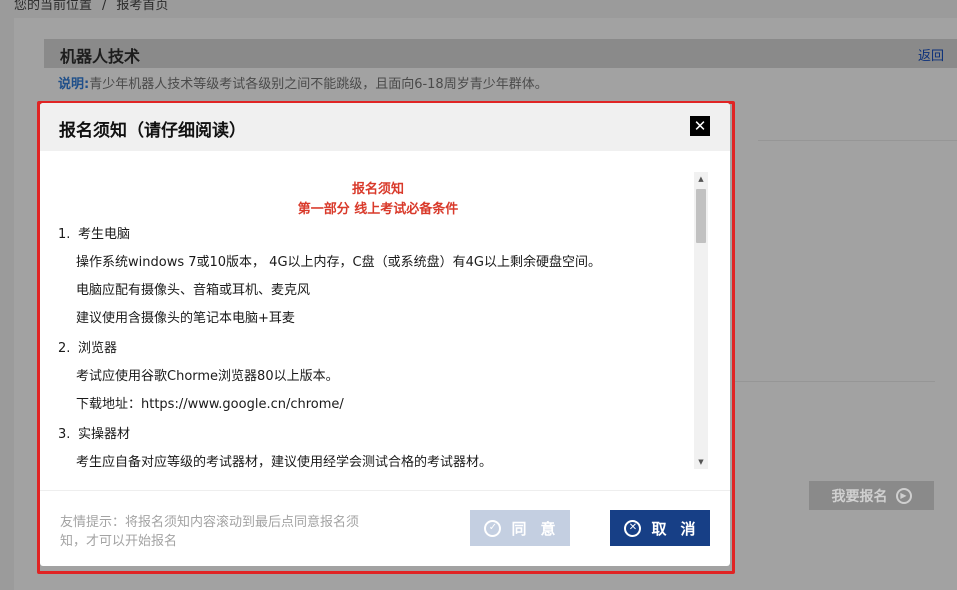  Describe the element at coordinates (377, 189) in the screenshot. I see `notice-heading: 报名须知` at that location.